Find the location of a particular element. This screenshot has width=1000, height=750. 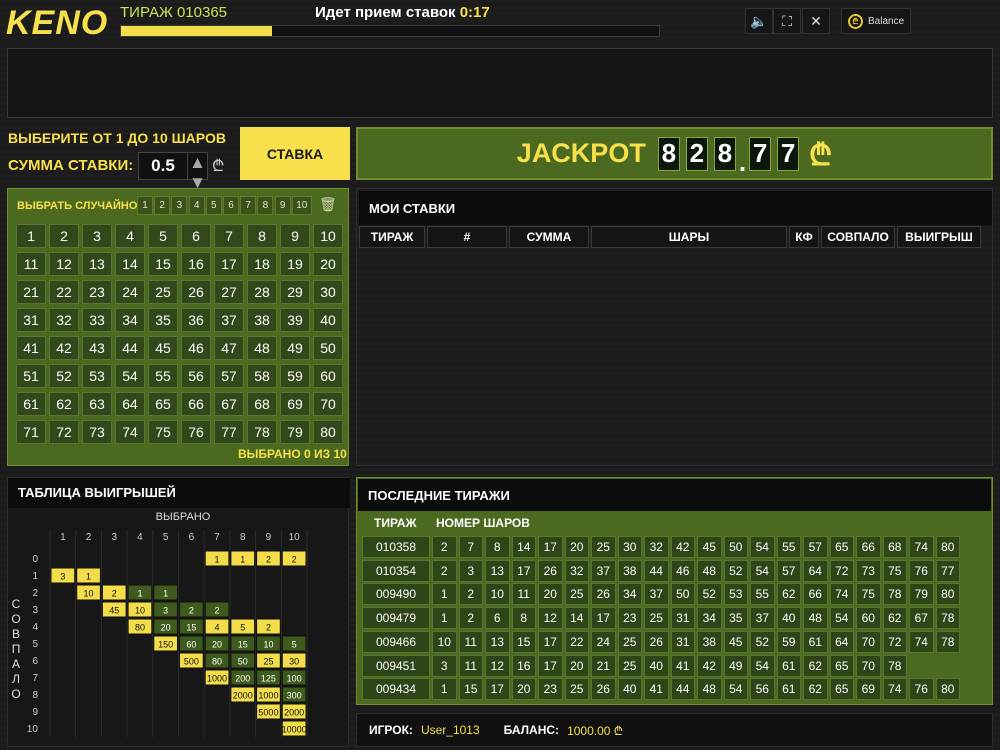

random-pick-10-button: 10 is located at coordinates (301, 205).